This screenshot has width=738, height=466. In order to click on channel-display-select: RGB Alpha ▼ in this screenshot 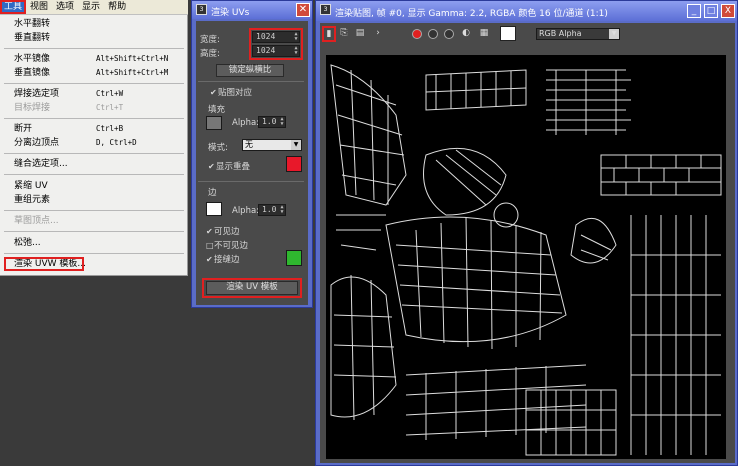, I will do `click(578, 34)`.